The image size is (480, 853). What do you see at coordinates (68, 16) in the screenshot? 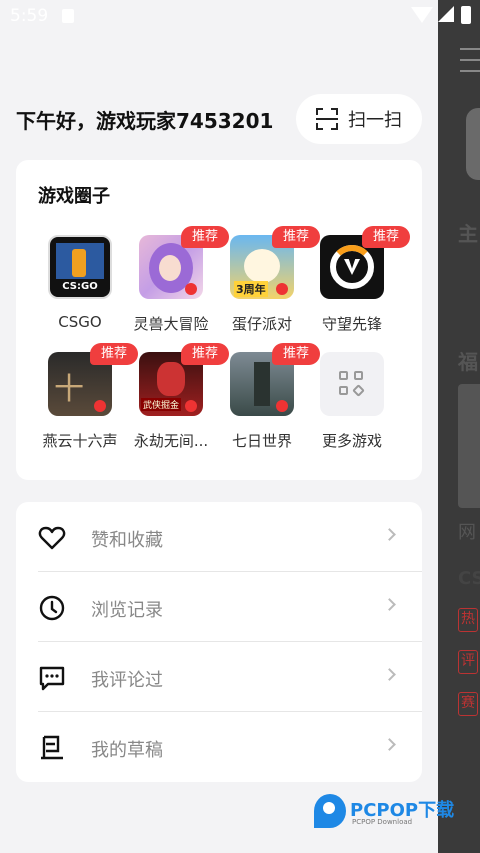
I see `notification-icon` at bounding box center [68, 16].